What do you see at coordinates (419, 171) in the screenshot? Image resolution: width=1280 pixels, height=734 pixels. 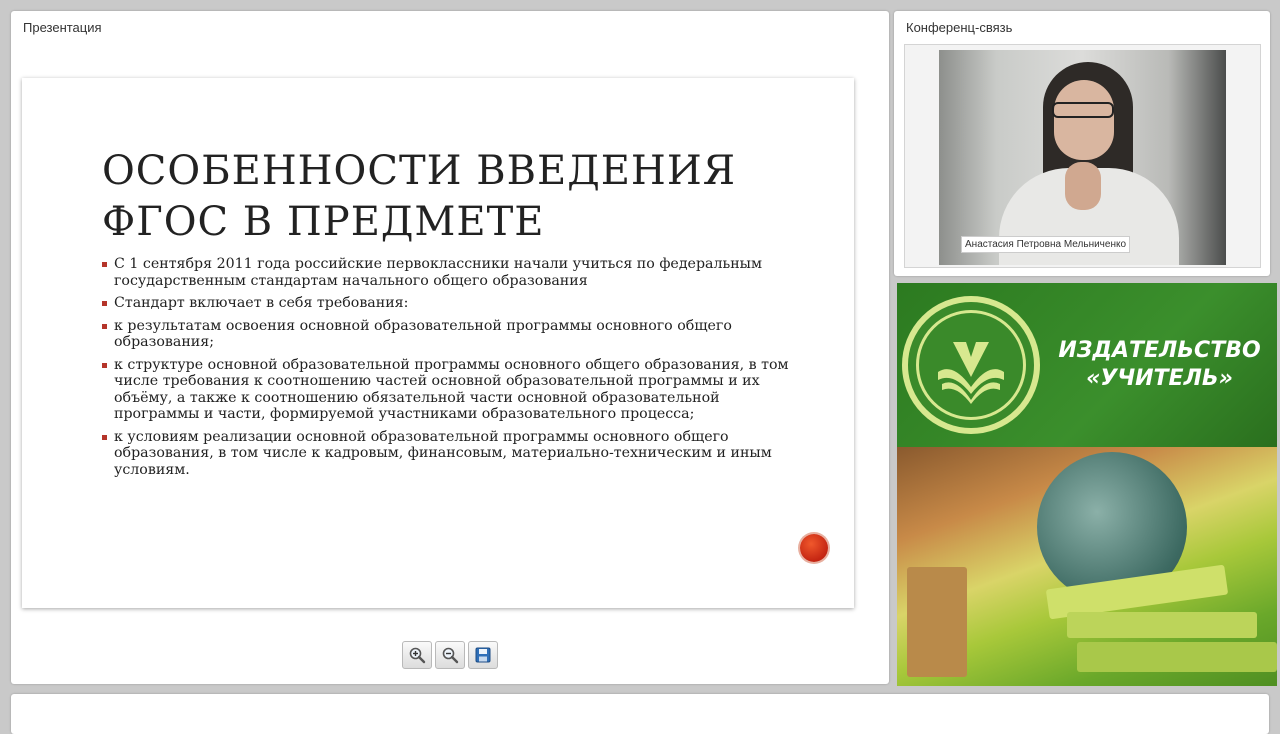 I see `slide-title-line1: ОСОБЕННОСТИ ВВЕДЕНИЯ` at bounding box center [419, 171].